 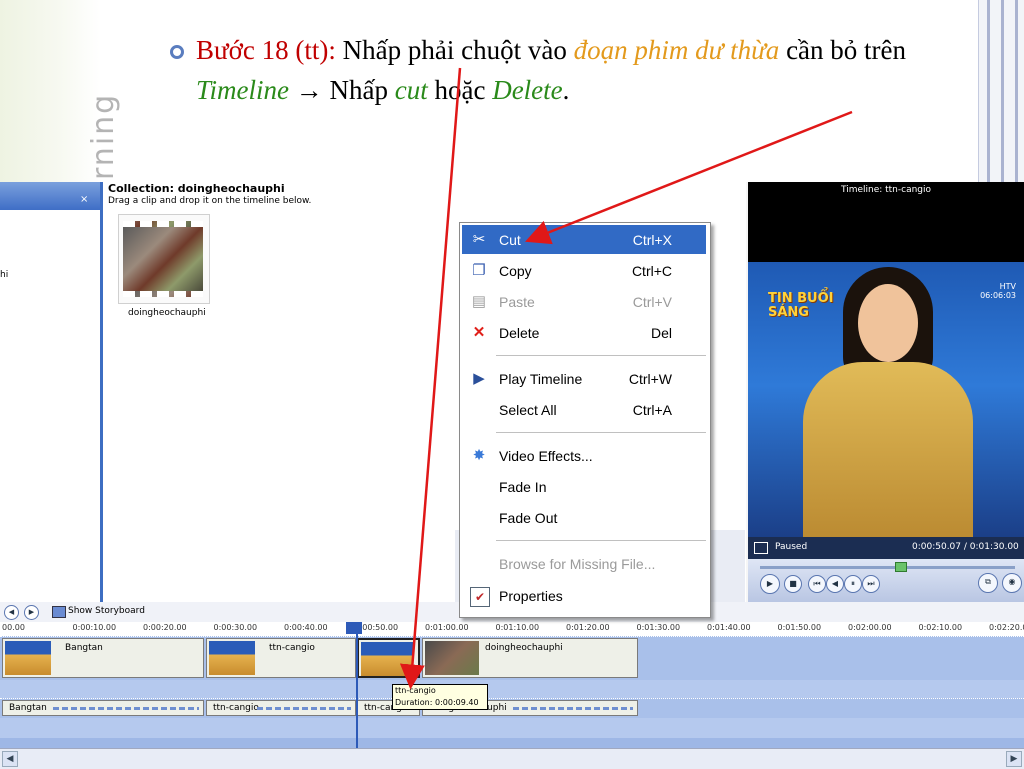 I want to click on timeline-clip-selected, so click(x=388, y=658).